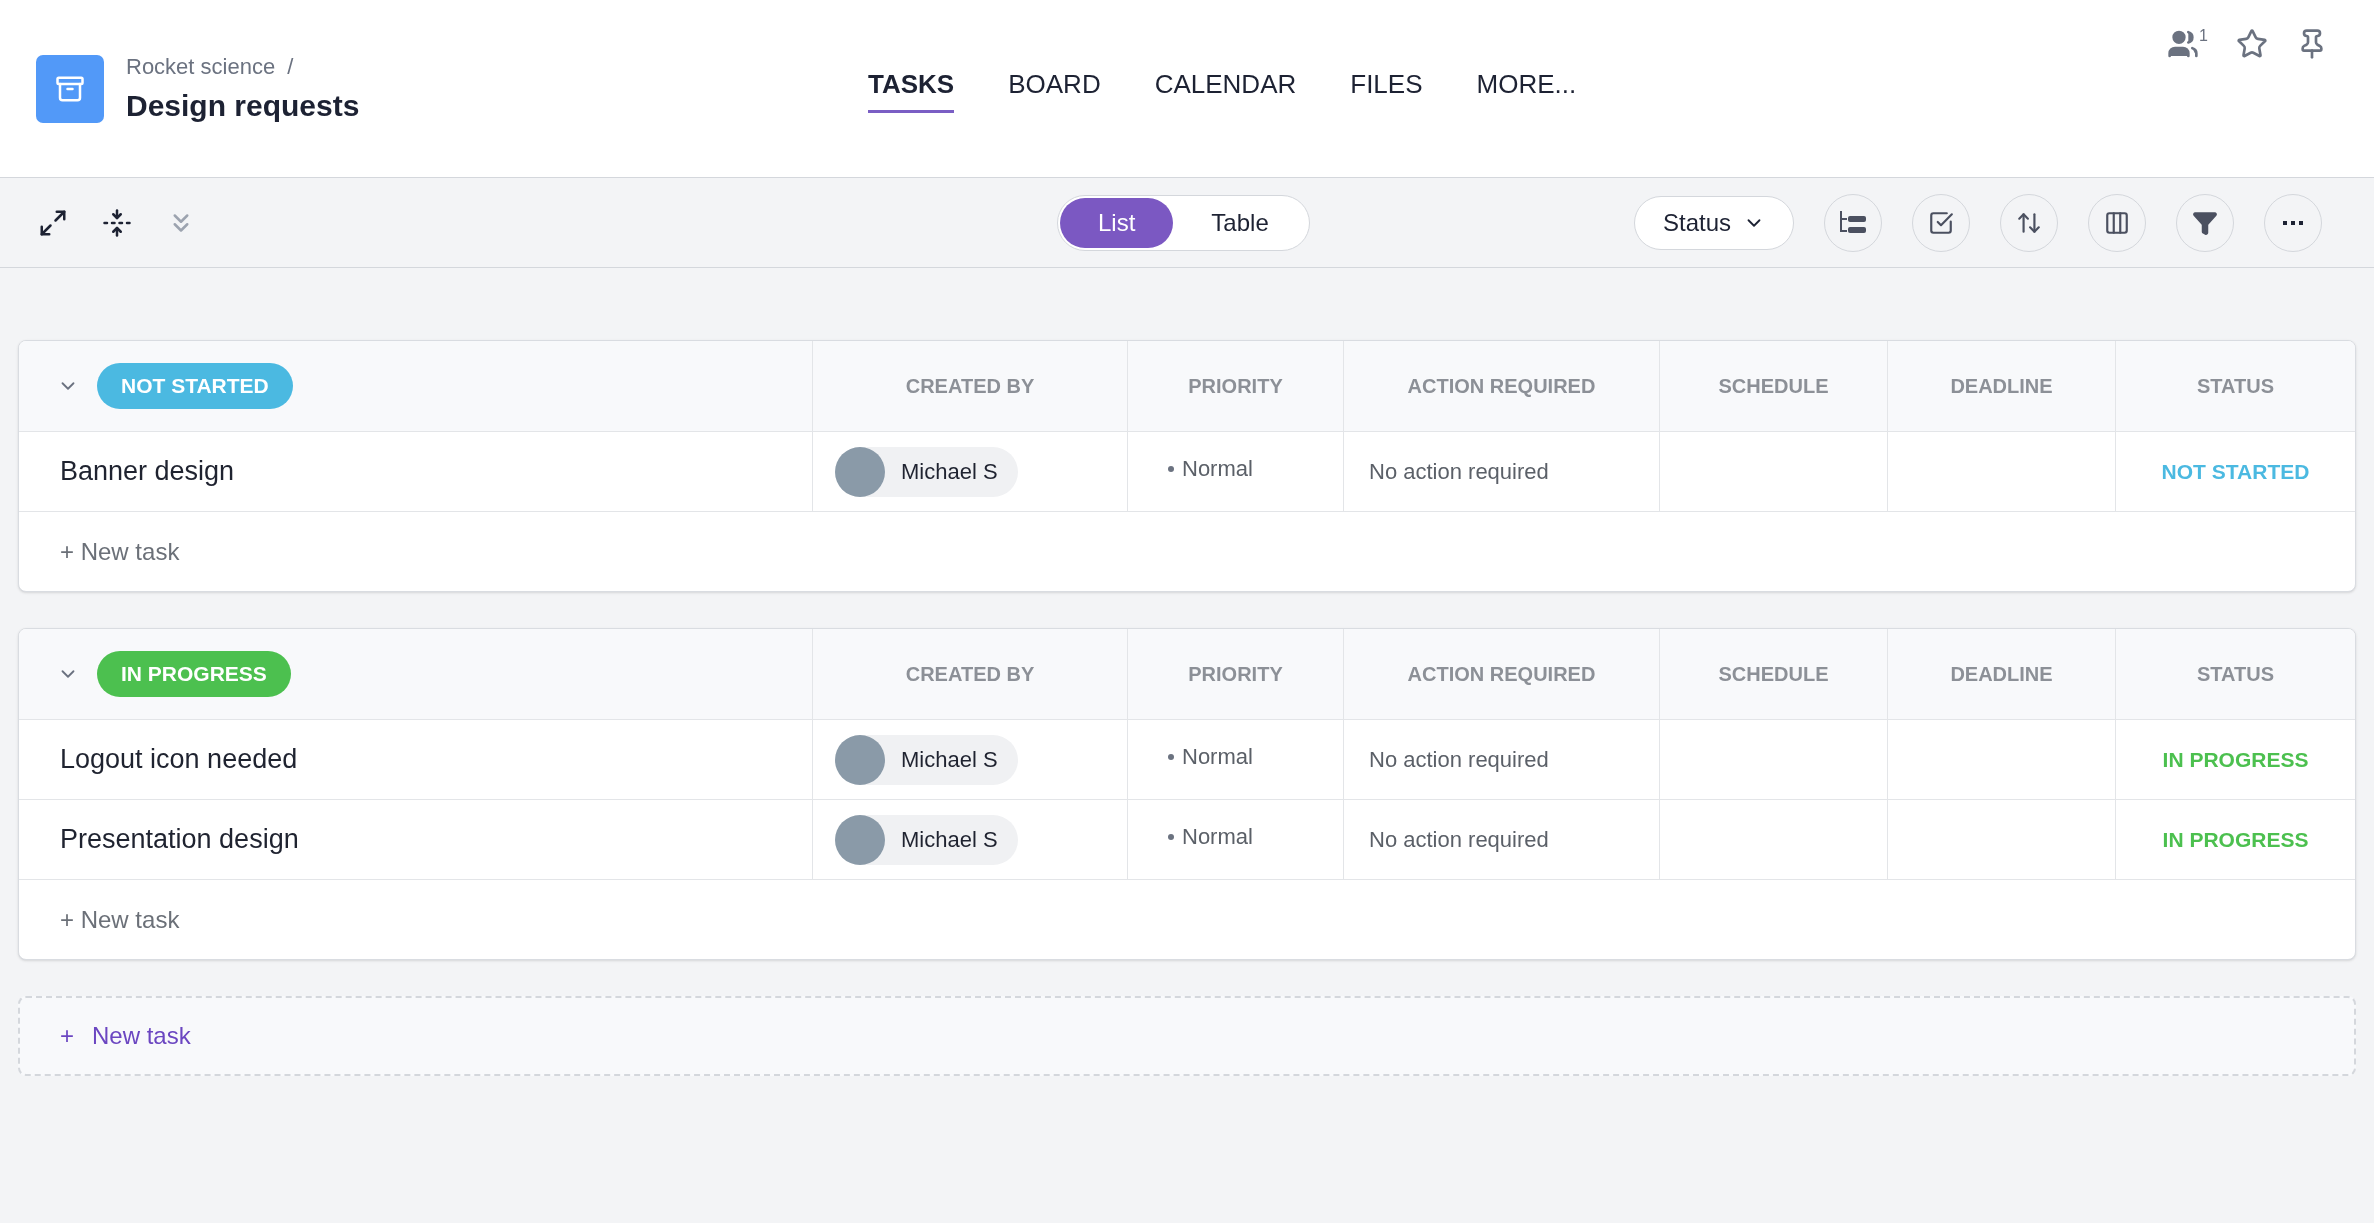  Describe the element at coordinates (53, 222) in the screenshot. I see `expand-icon` at that location.